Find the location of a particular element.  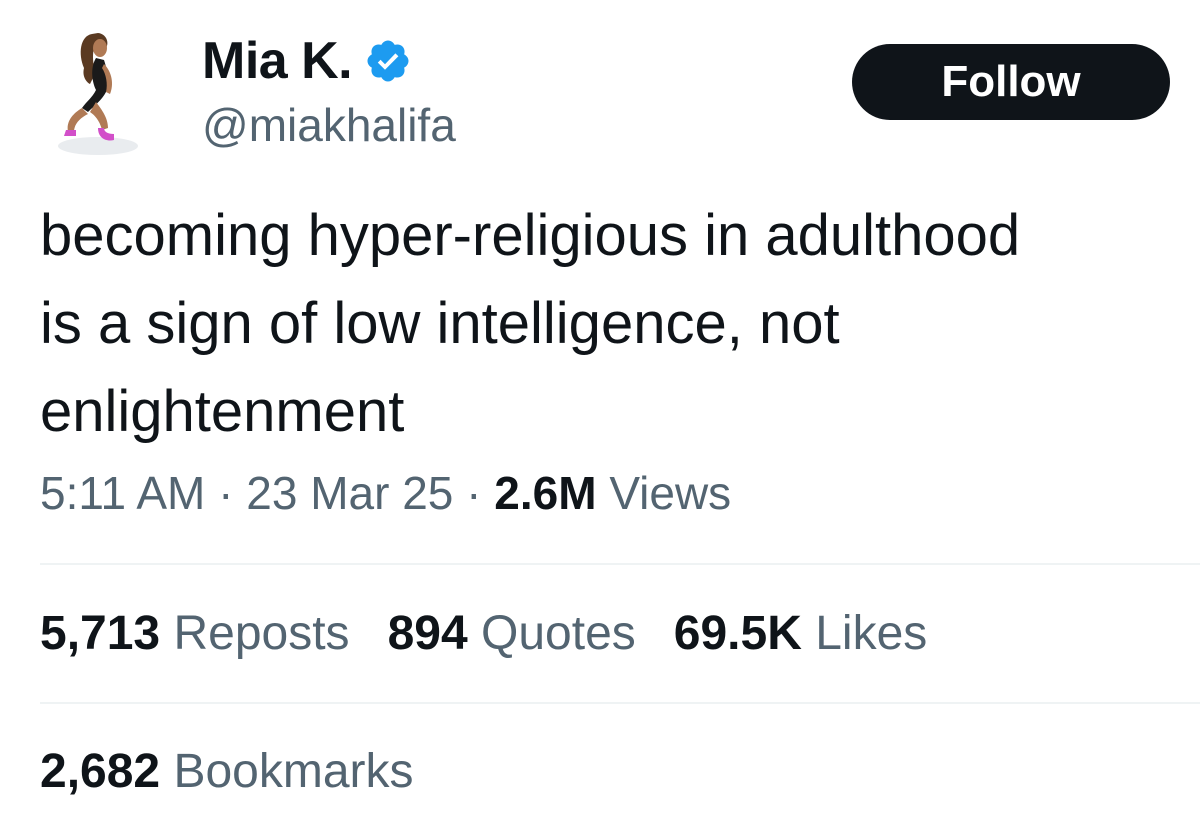

views-count: 2.6M is located at coordinates (545, 493).